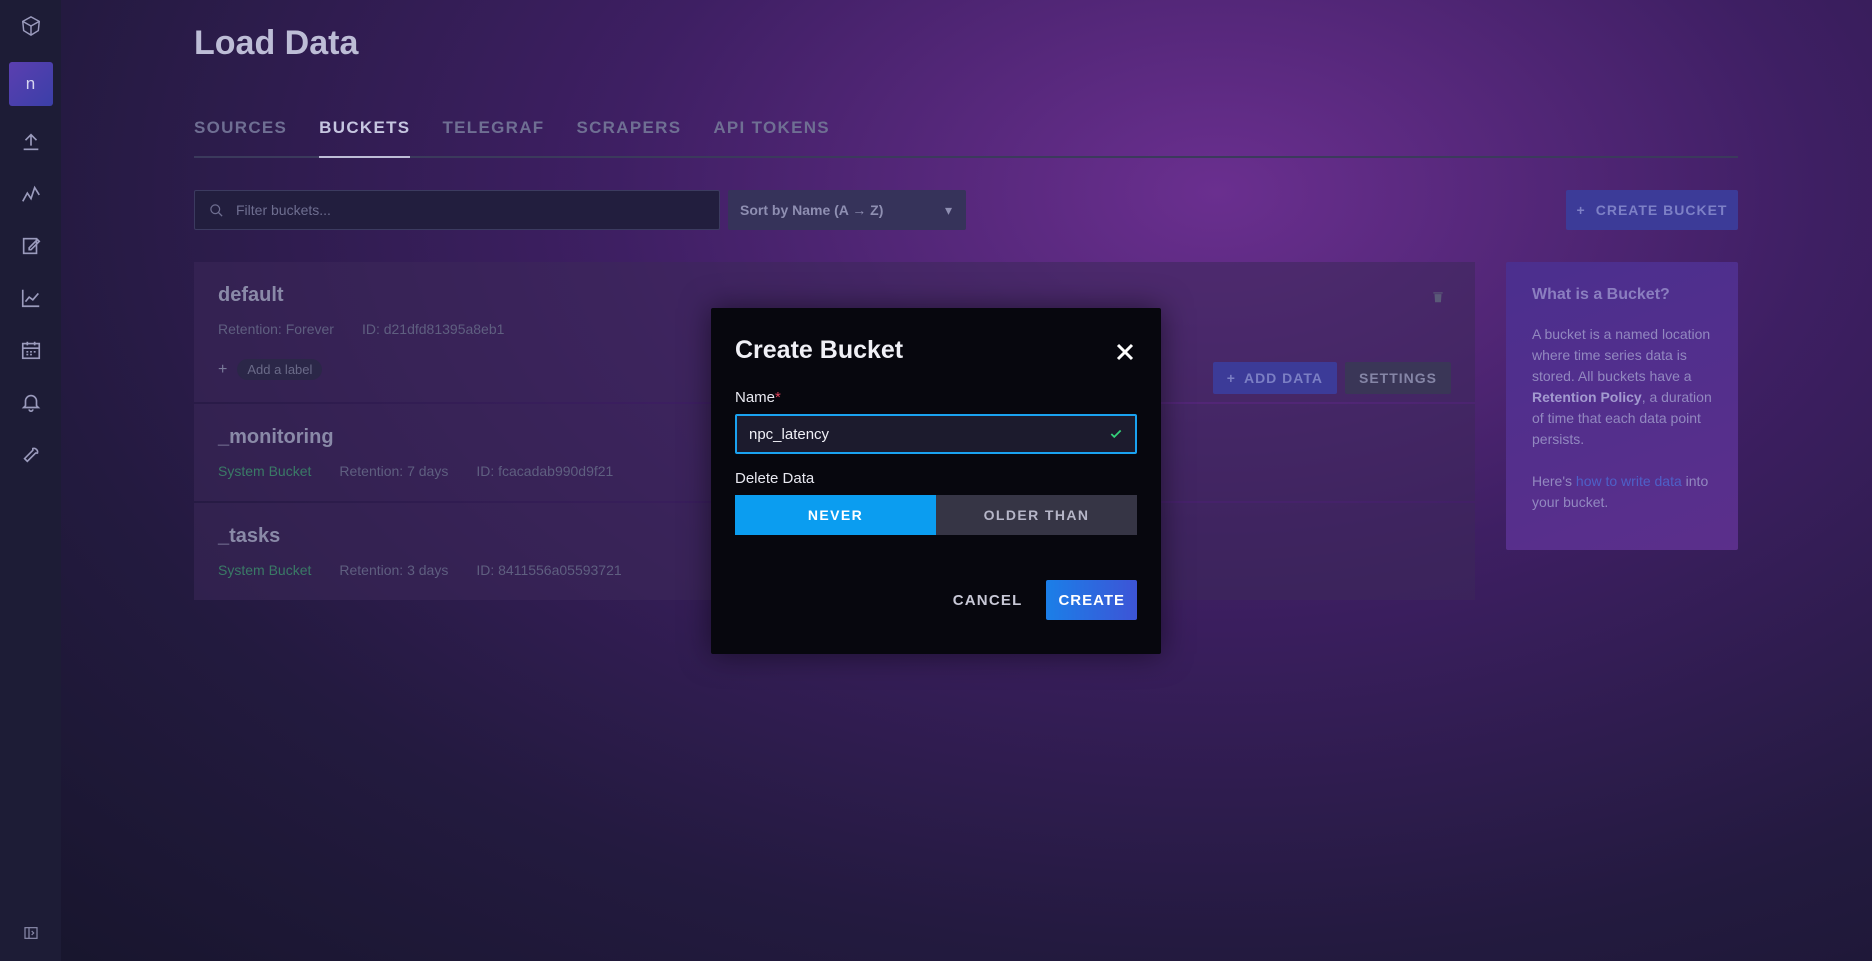  What do you see at coordinates (775, 478) in the screenshot?
I see `delete-data-label: Delete Data` at bounding box center [775, 478].